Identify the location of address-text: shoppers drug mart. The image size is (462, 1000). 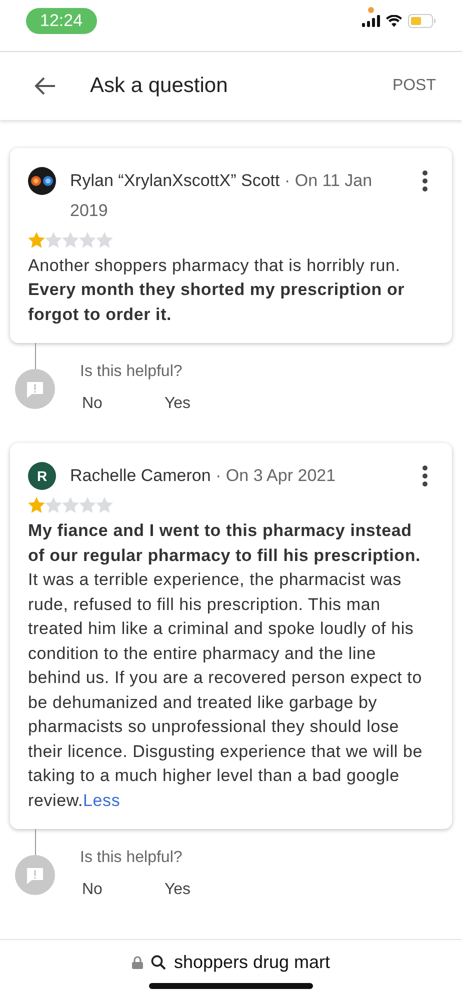
(252, 963).